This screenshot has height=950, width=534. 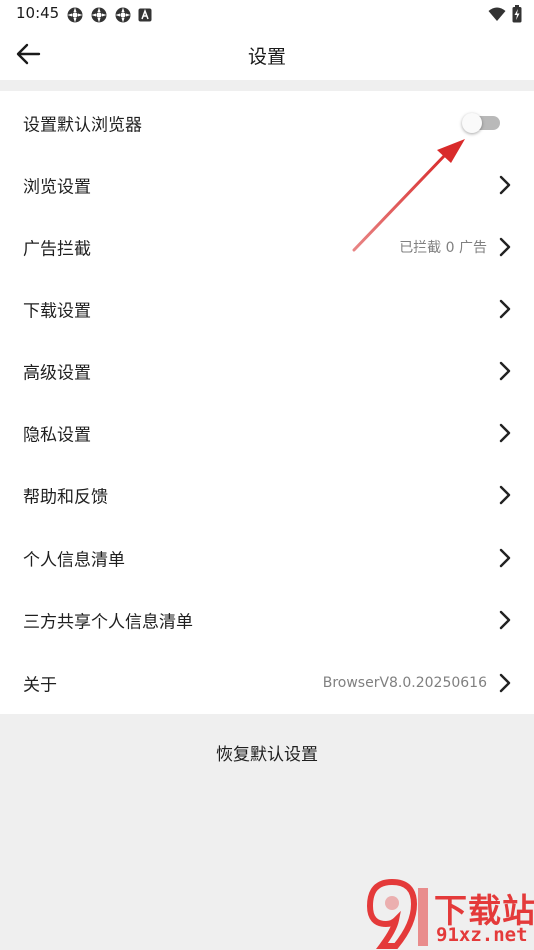 What do you see at coordinates (404, 683) in the screenshot?
I see `app-version: BrowserV8.0.20250616` at bounding box center [404, 683].